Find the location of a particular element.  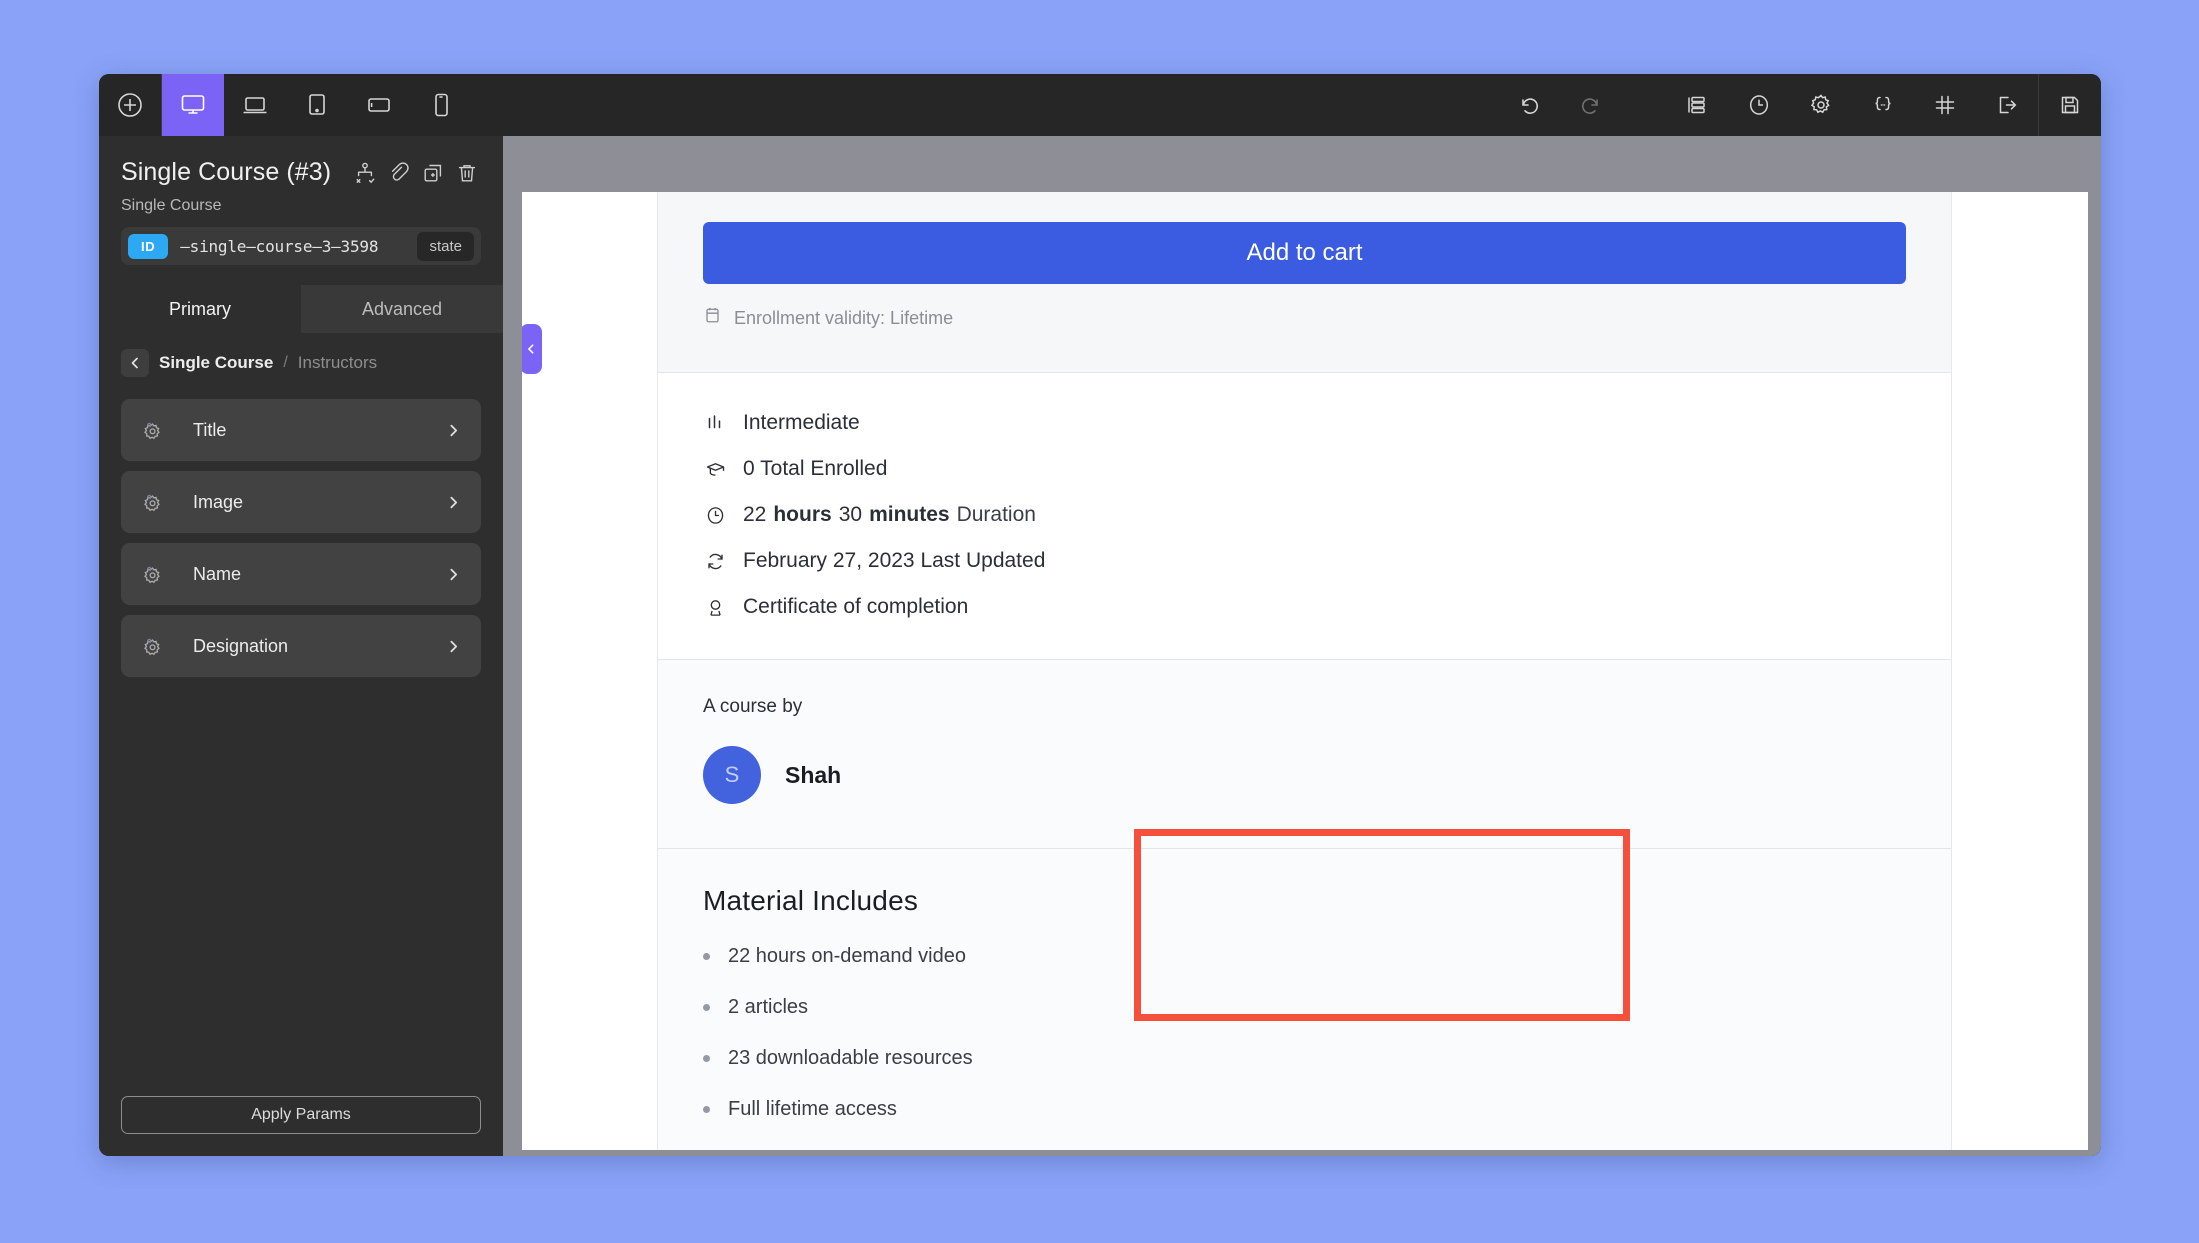

history-button is located at coordinates (1759, 105).